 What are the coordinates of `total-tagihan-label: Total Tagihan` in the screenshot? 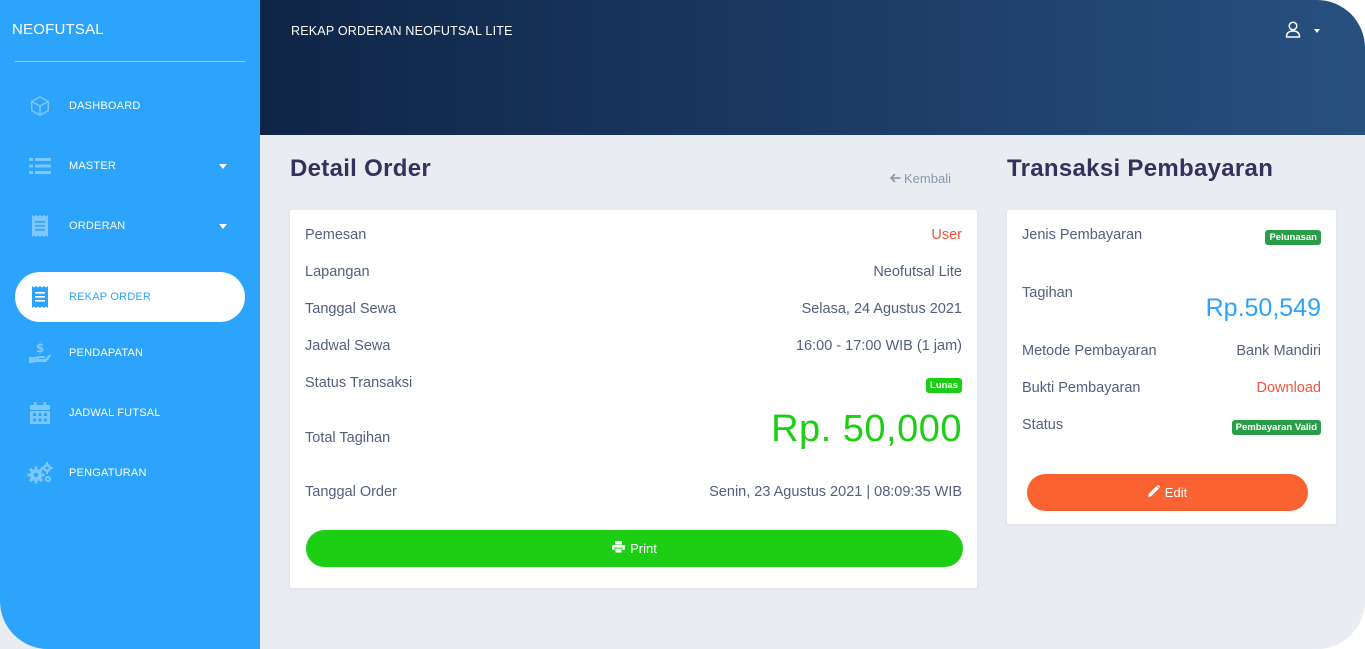 It's located at (348, 438).